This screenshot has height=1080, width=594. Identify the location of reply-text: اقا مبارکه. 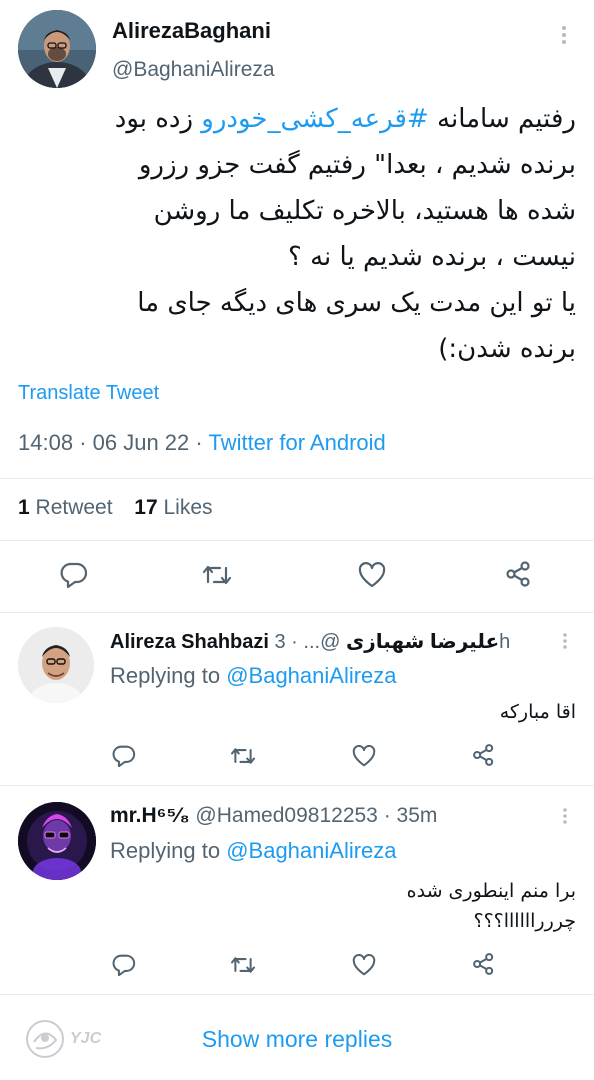
(343, 712).